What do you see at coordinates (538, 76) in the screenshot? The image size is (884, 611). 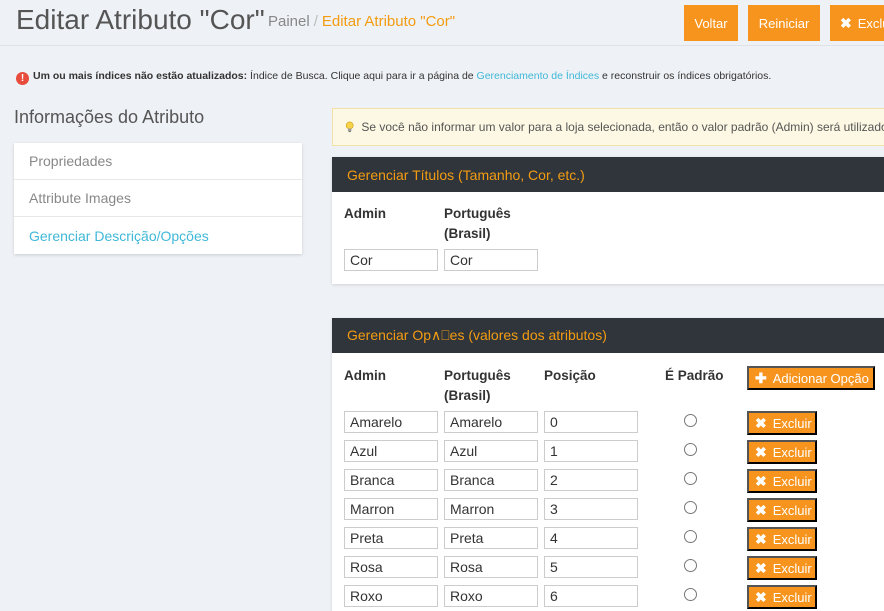 I see `index-management-link: Gerenciamento de Índices` at bounding box center [538, 76].